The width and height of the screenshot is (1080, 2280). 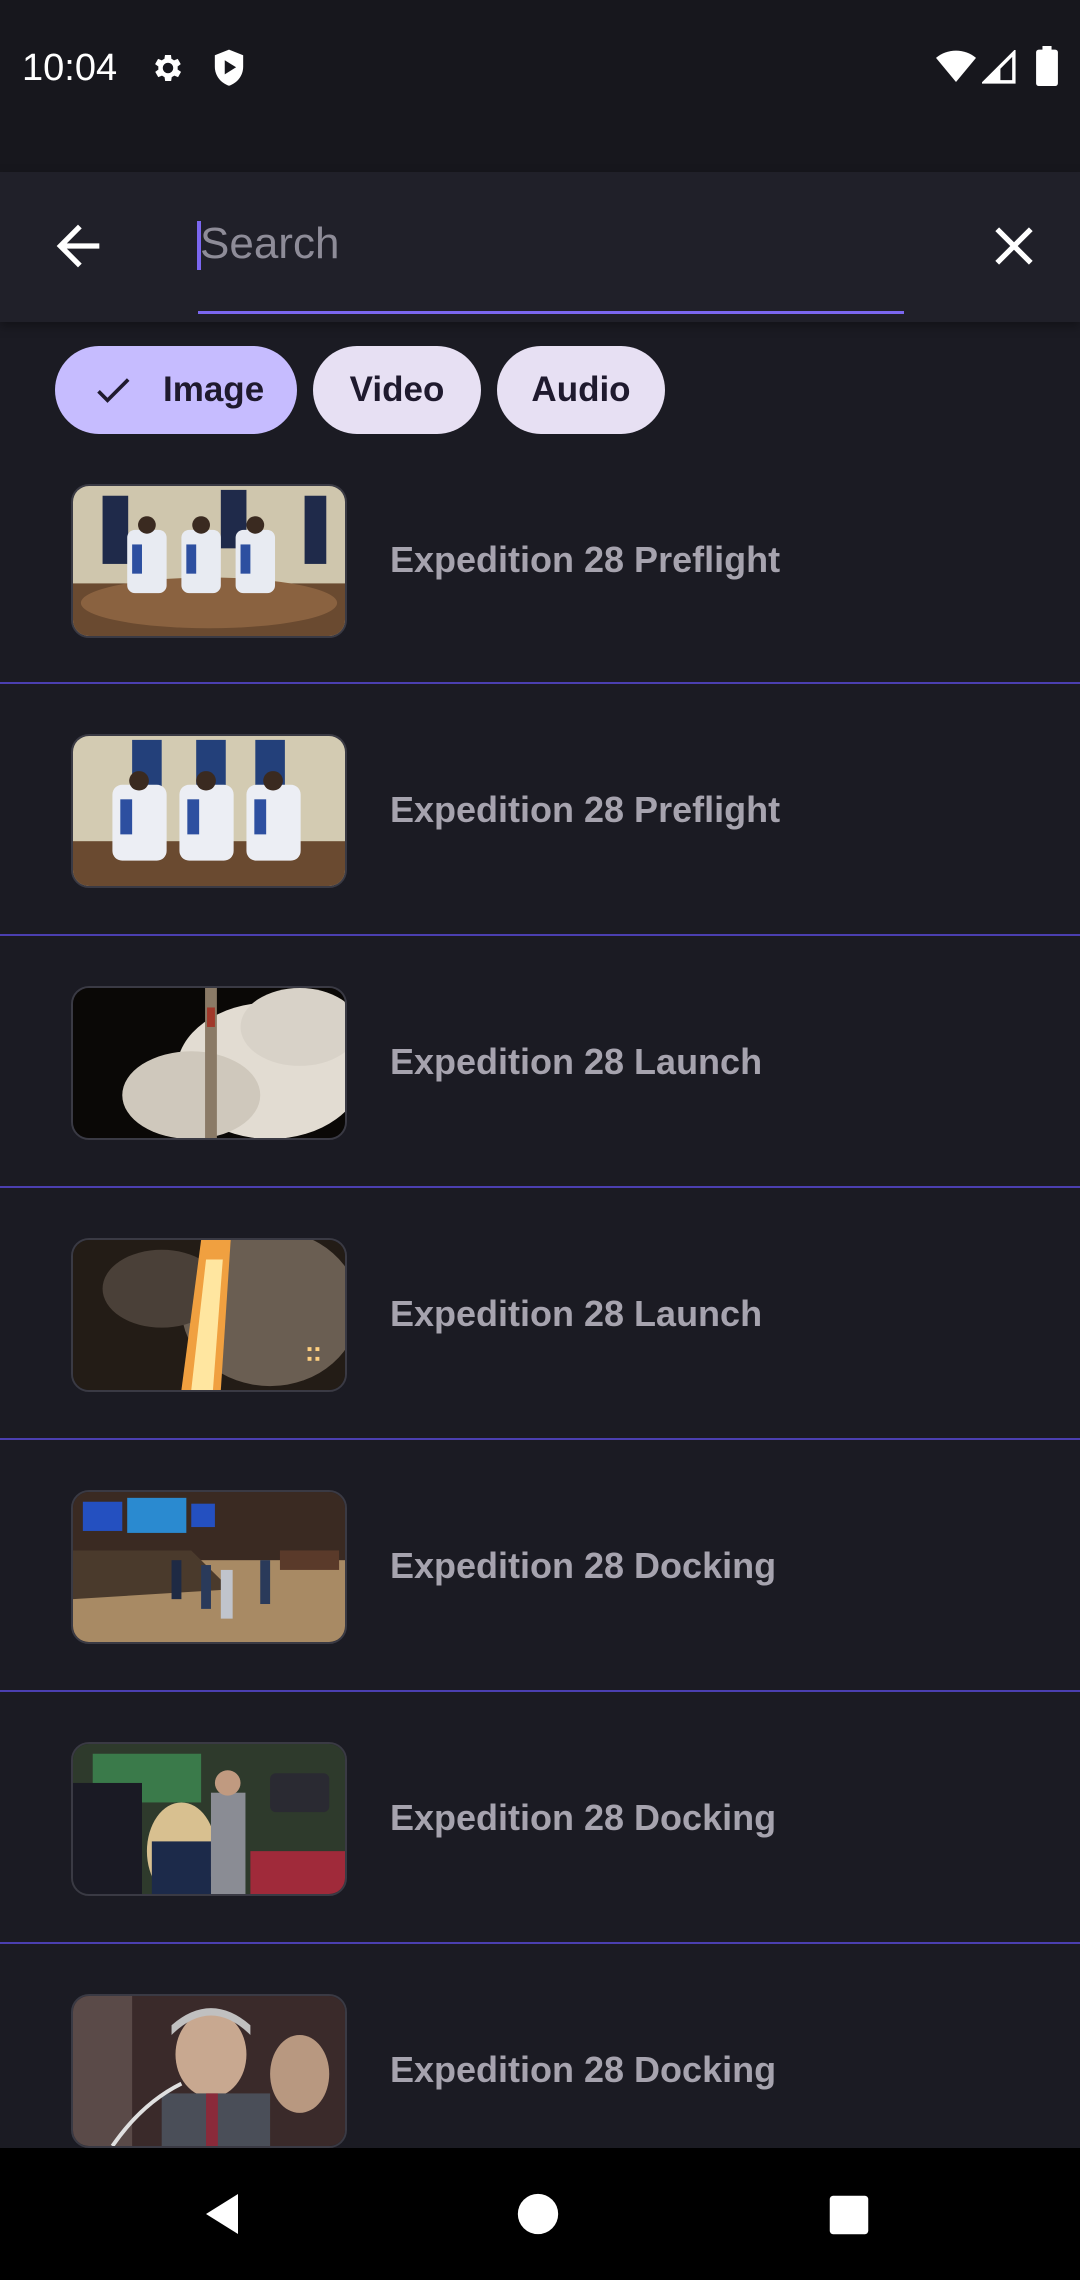 What do you see at coordinates (956, 66) in the screenshot?
I see `wifi-icon` at bounding box center [956, 66].